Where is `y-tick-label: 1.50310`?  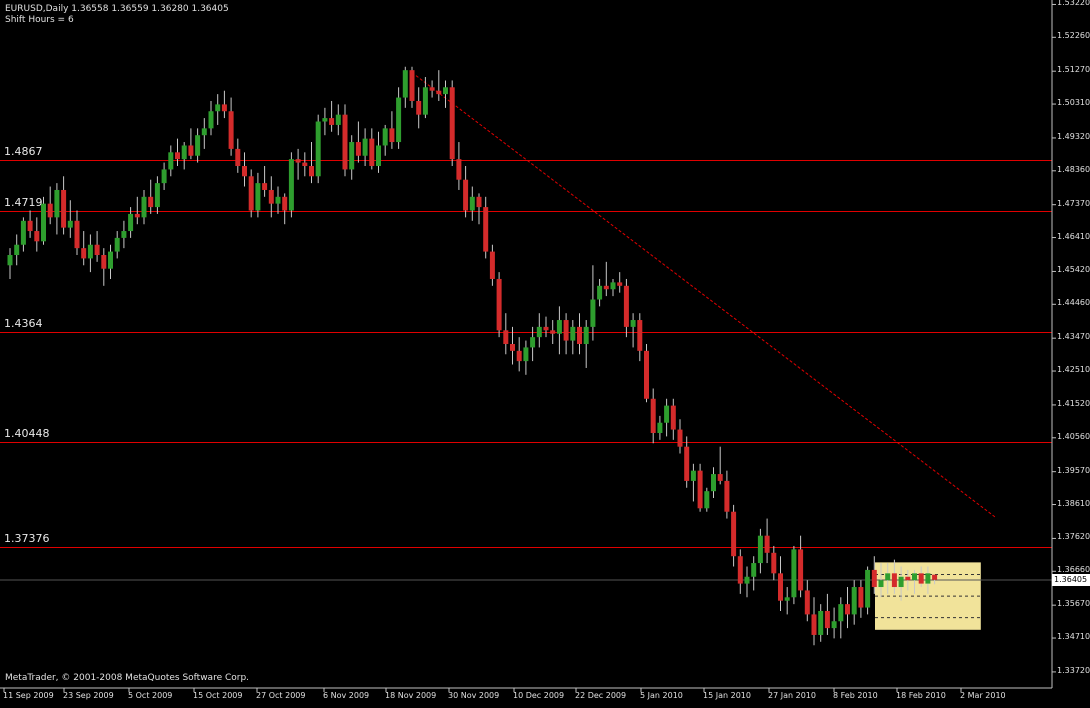
y-tick-label: 1.50310 is located at coordinates (1073, 103).